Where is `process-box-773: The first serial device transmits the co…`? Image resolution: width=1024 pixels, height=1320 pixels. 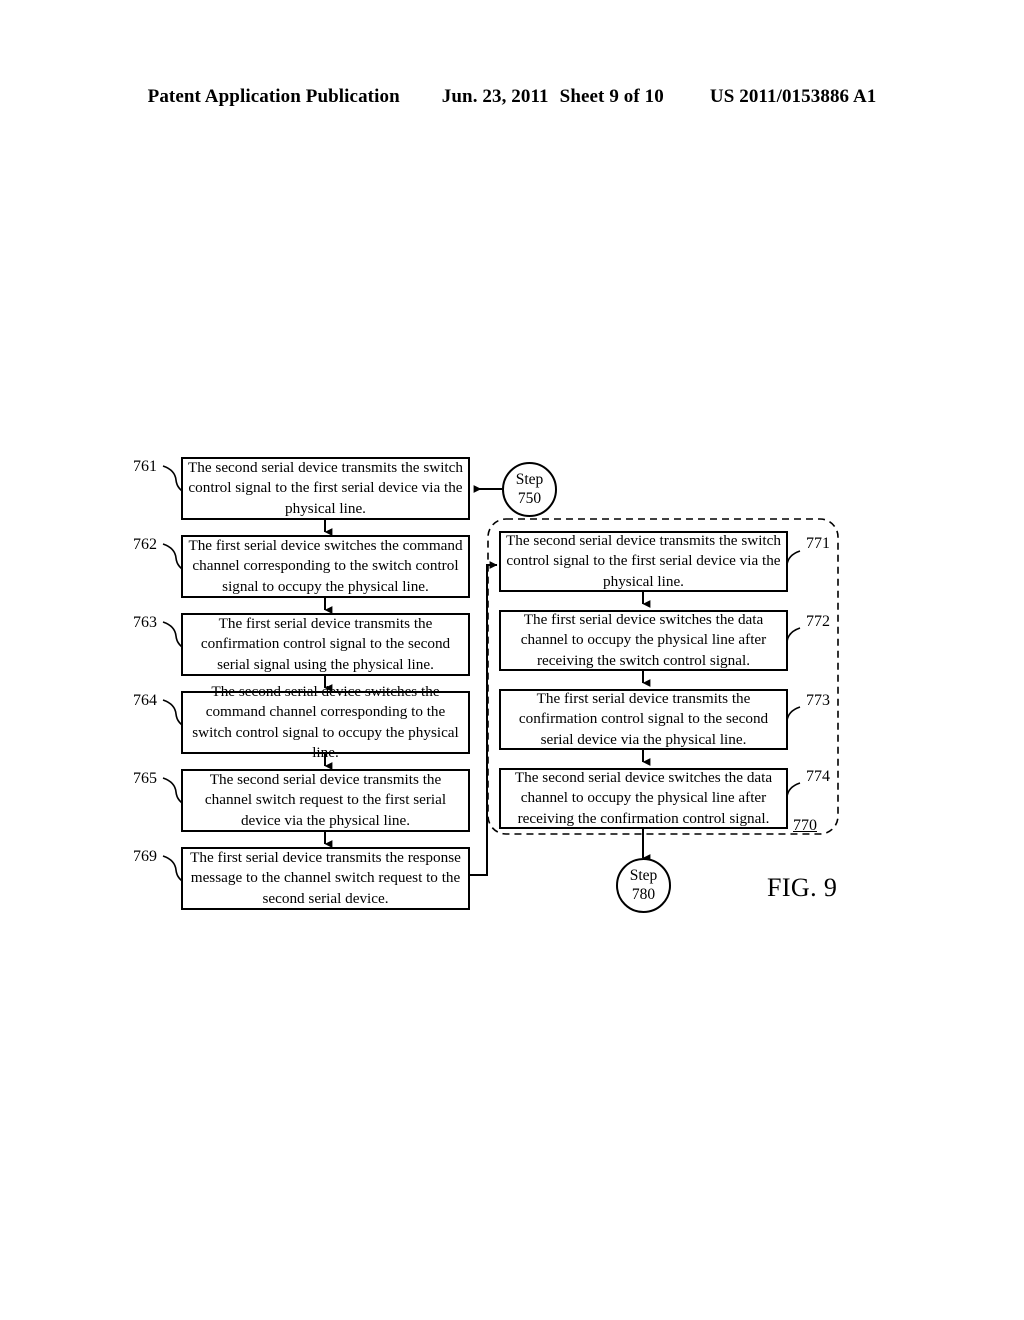
process-box-773: The first serial device transmits the co… is located at coordinates (643, 719).